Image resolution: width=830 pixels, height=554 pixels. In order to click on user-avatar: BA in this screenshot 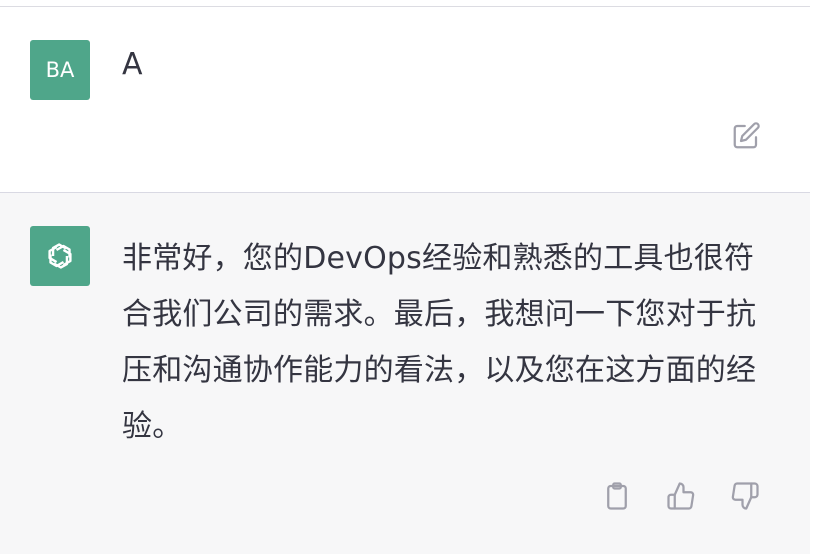, I will do `click(60, 70)`.